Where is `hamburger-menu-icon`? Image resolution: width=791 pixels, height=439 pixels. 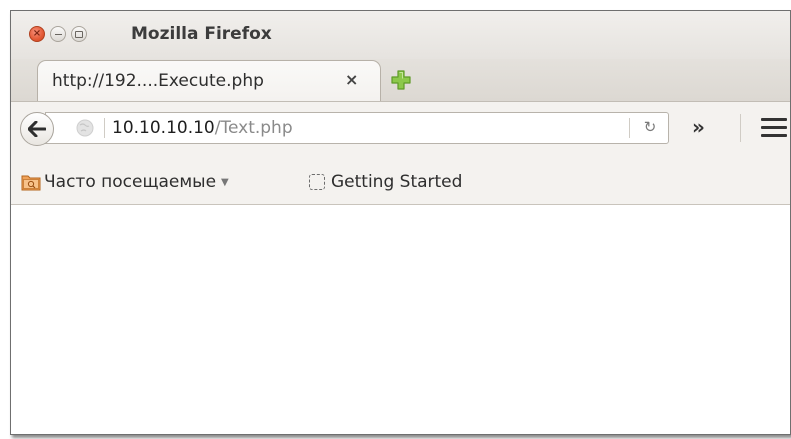
hamburger-menu-icon is located at coordinates (774, 128).